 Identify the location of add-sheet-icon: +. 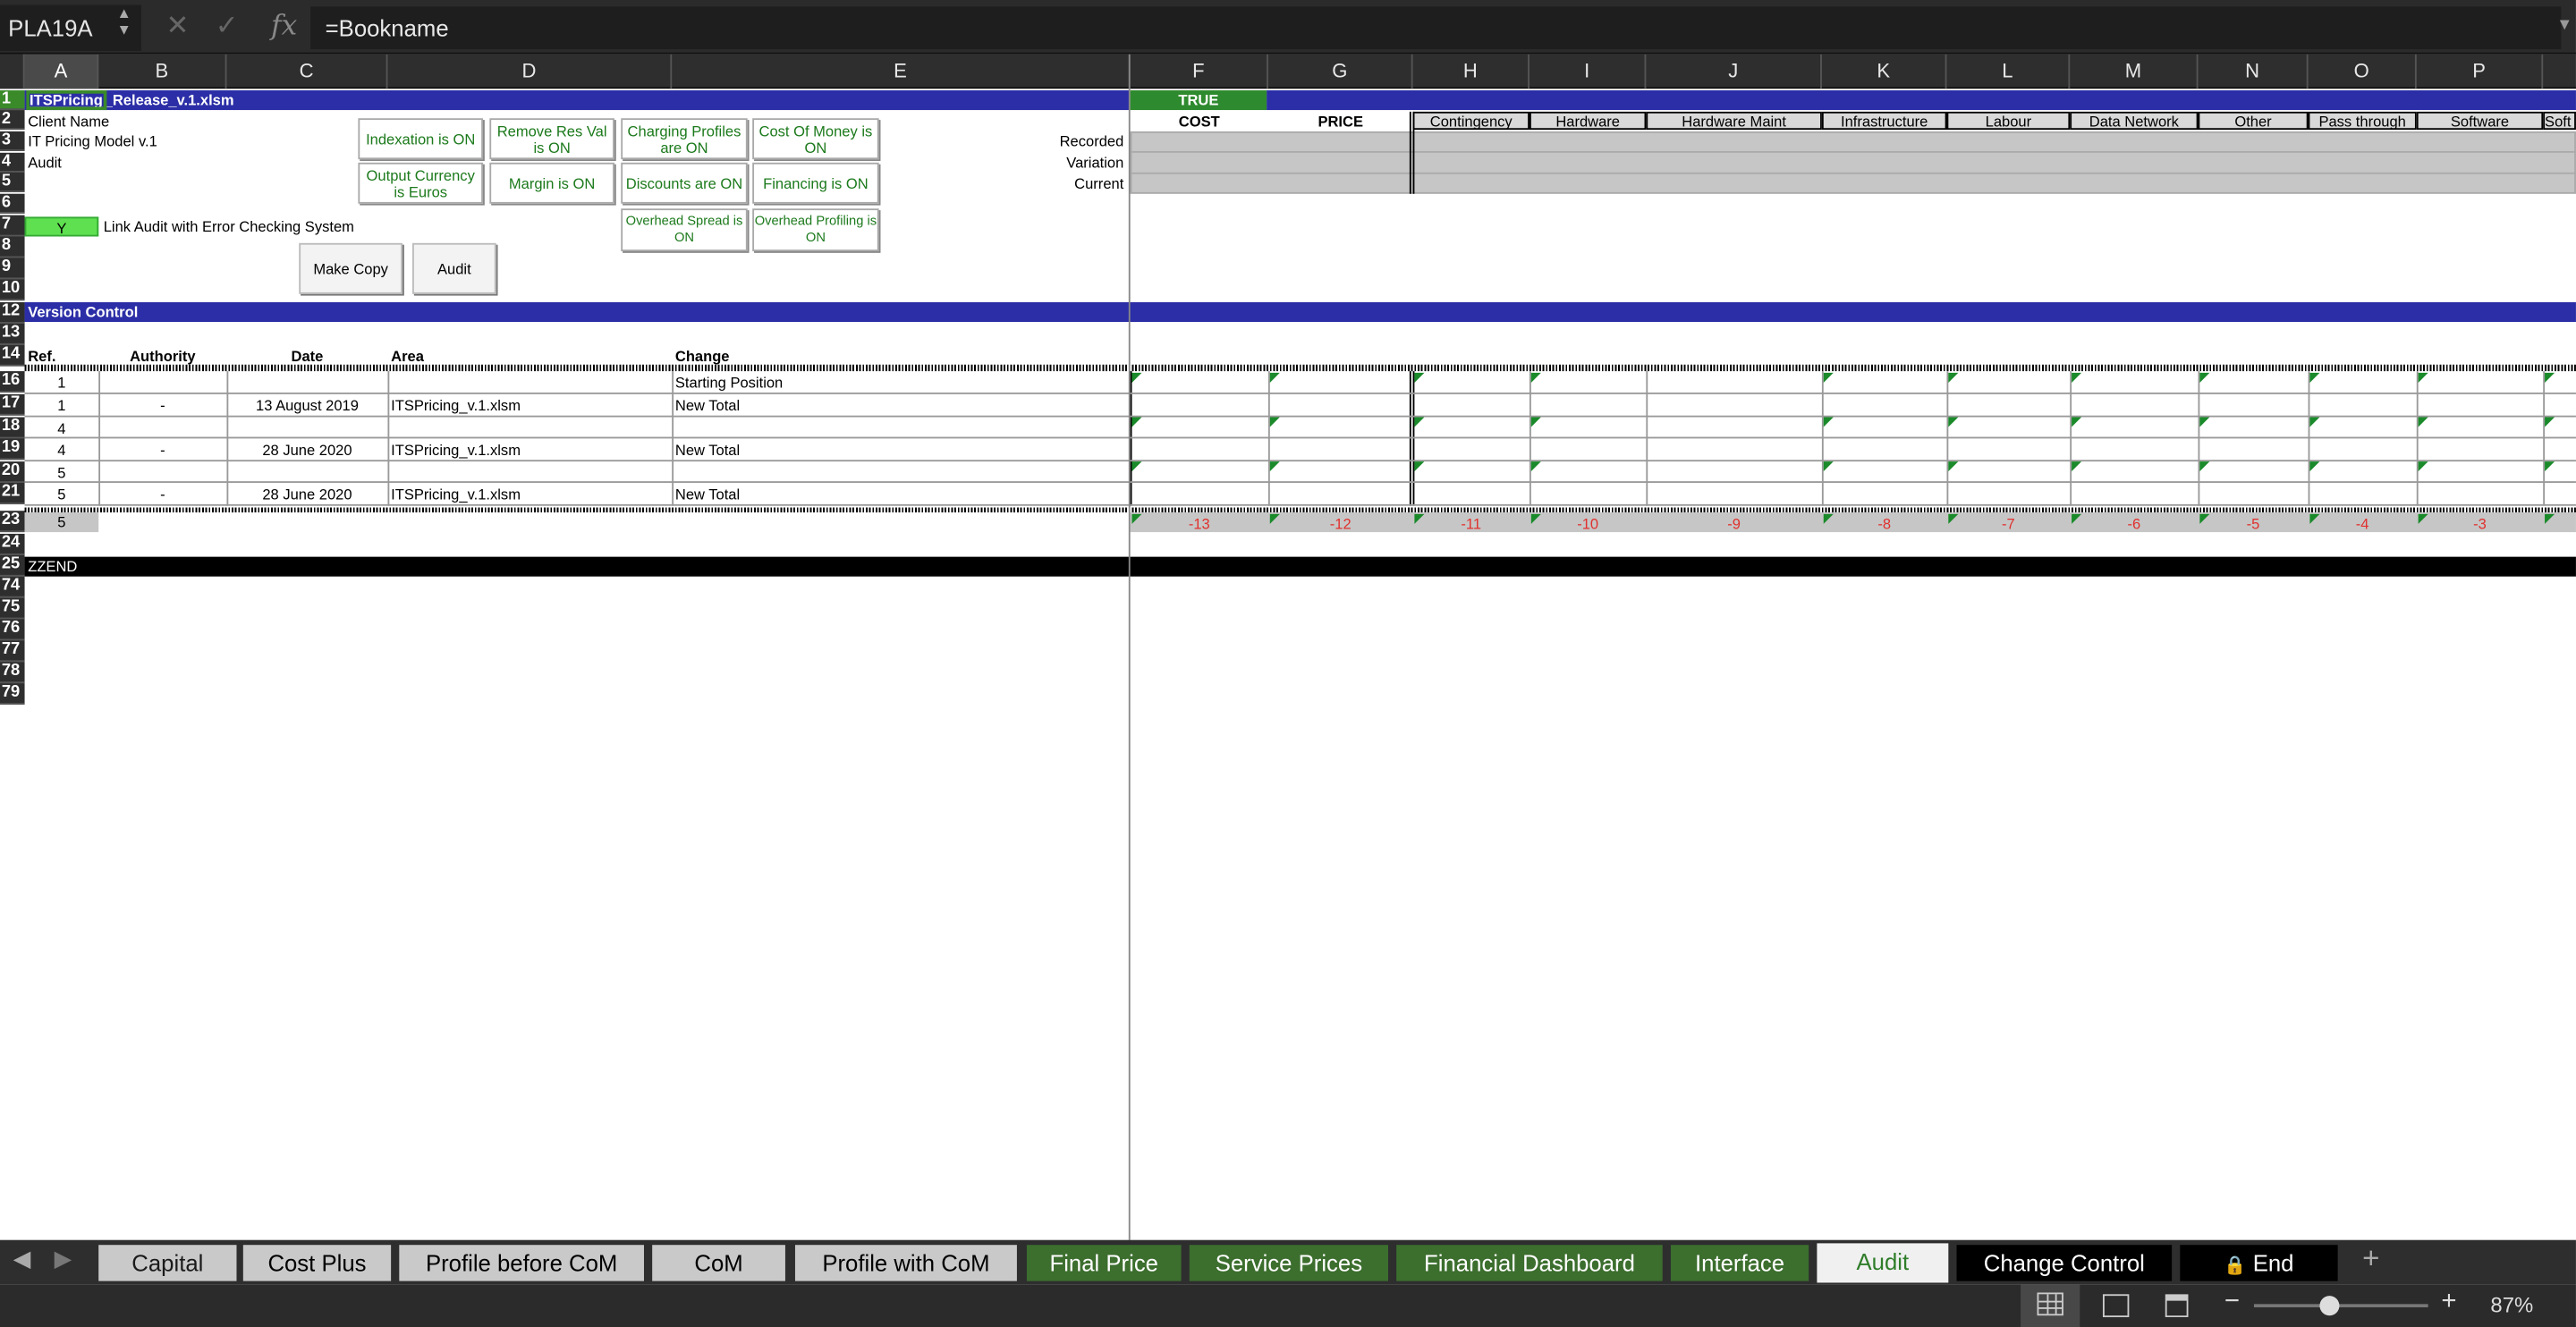
(2370, 1259).